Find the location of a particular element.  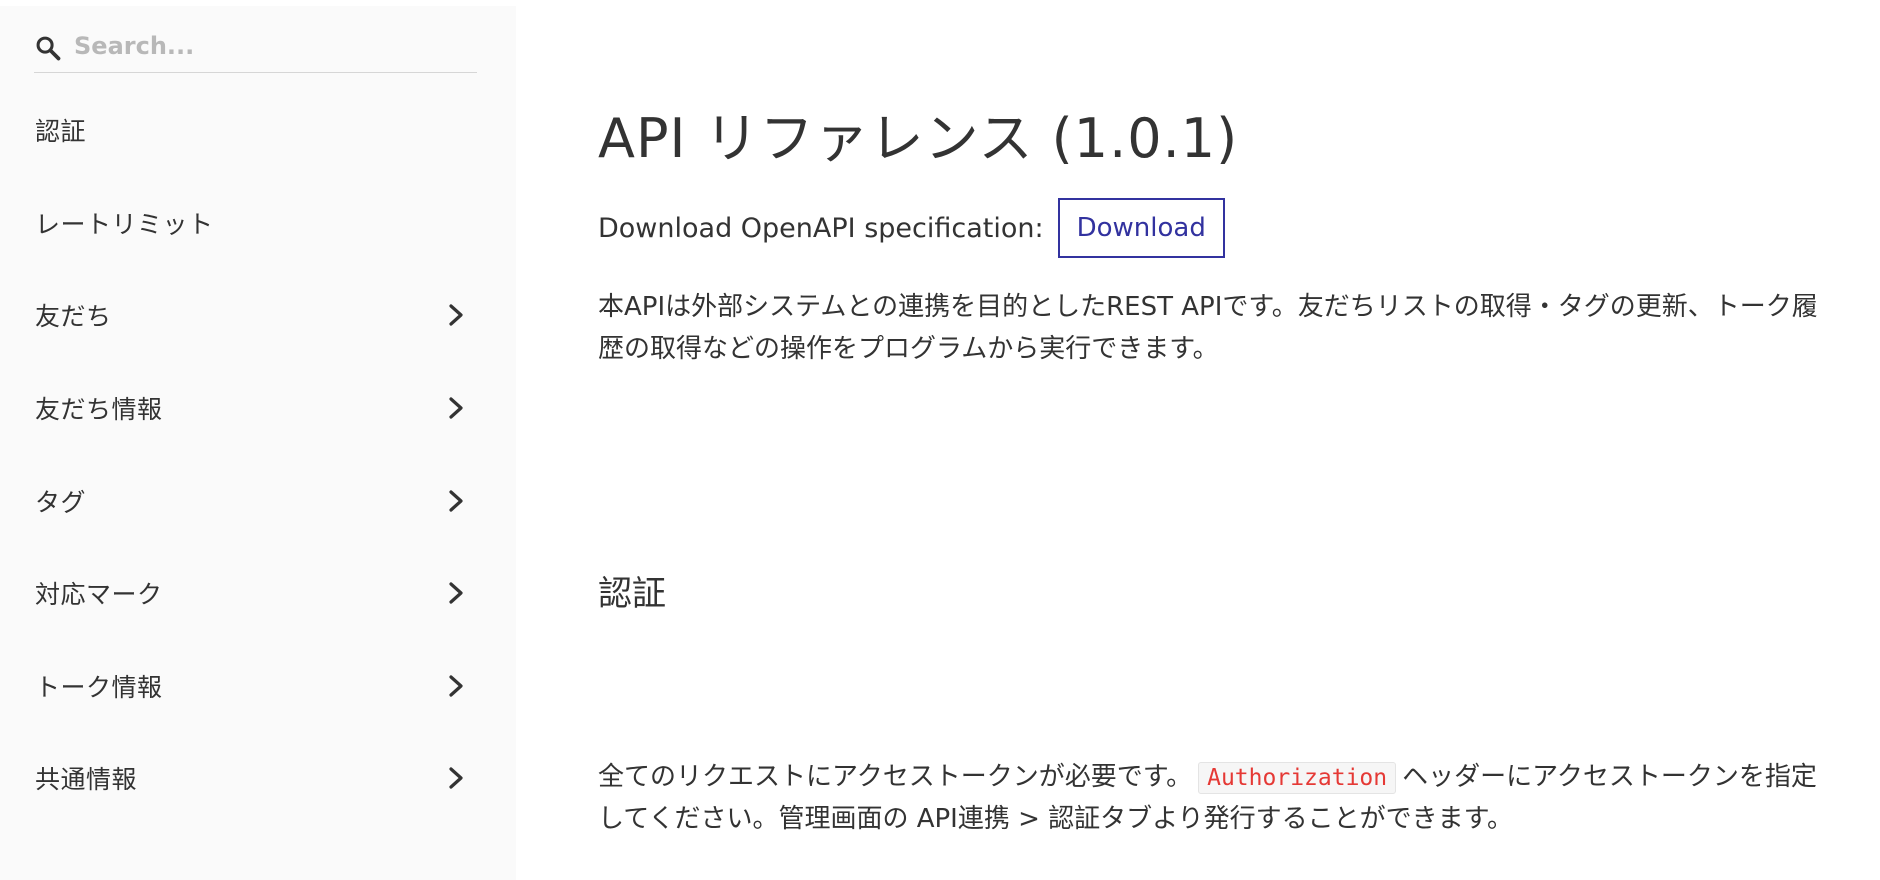

authorization-code: Authorization is located at coordinates (1297, 778).